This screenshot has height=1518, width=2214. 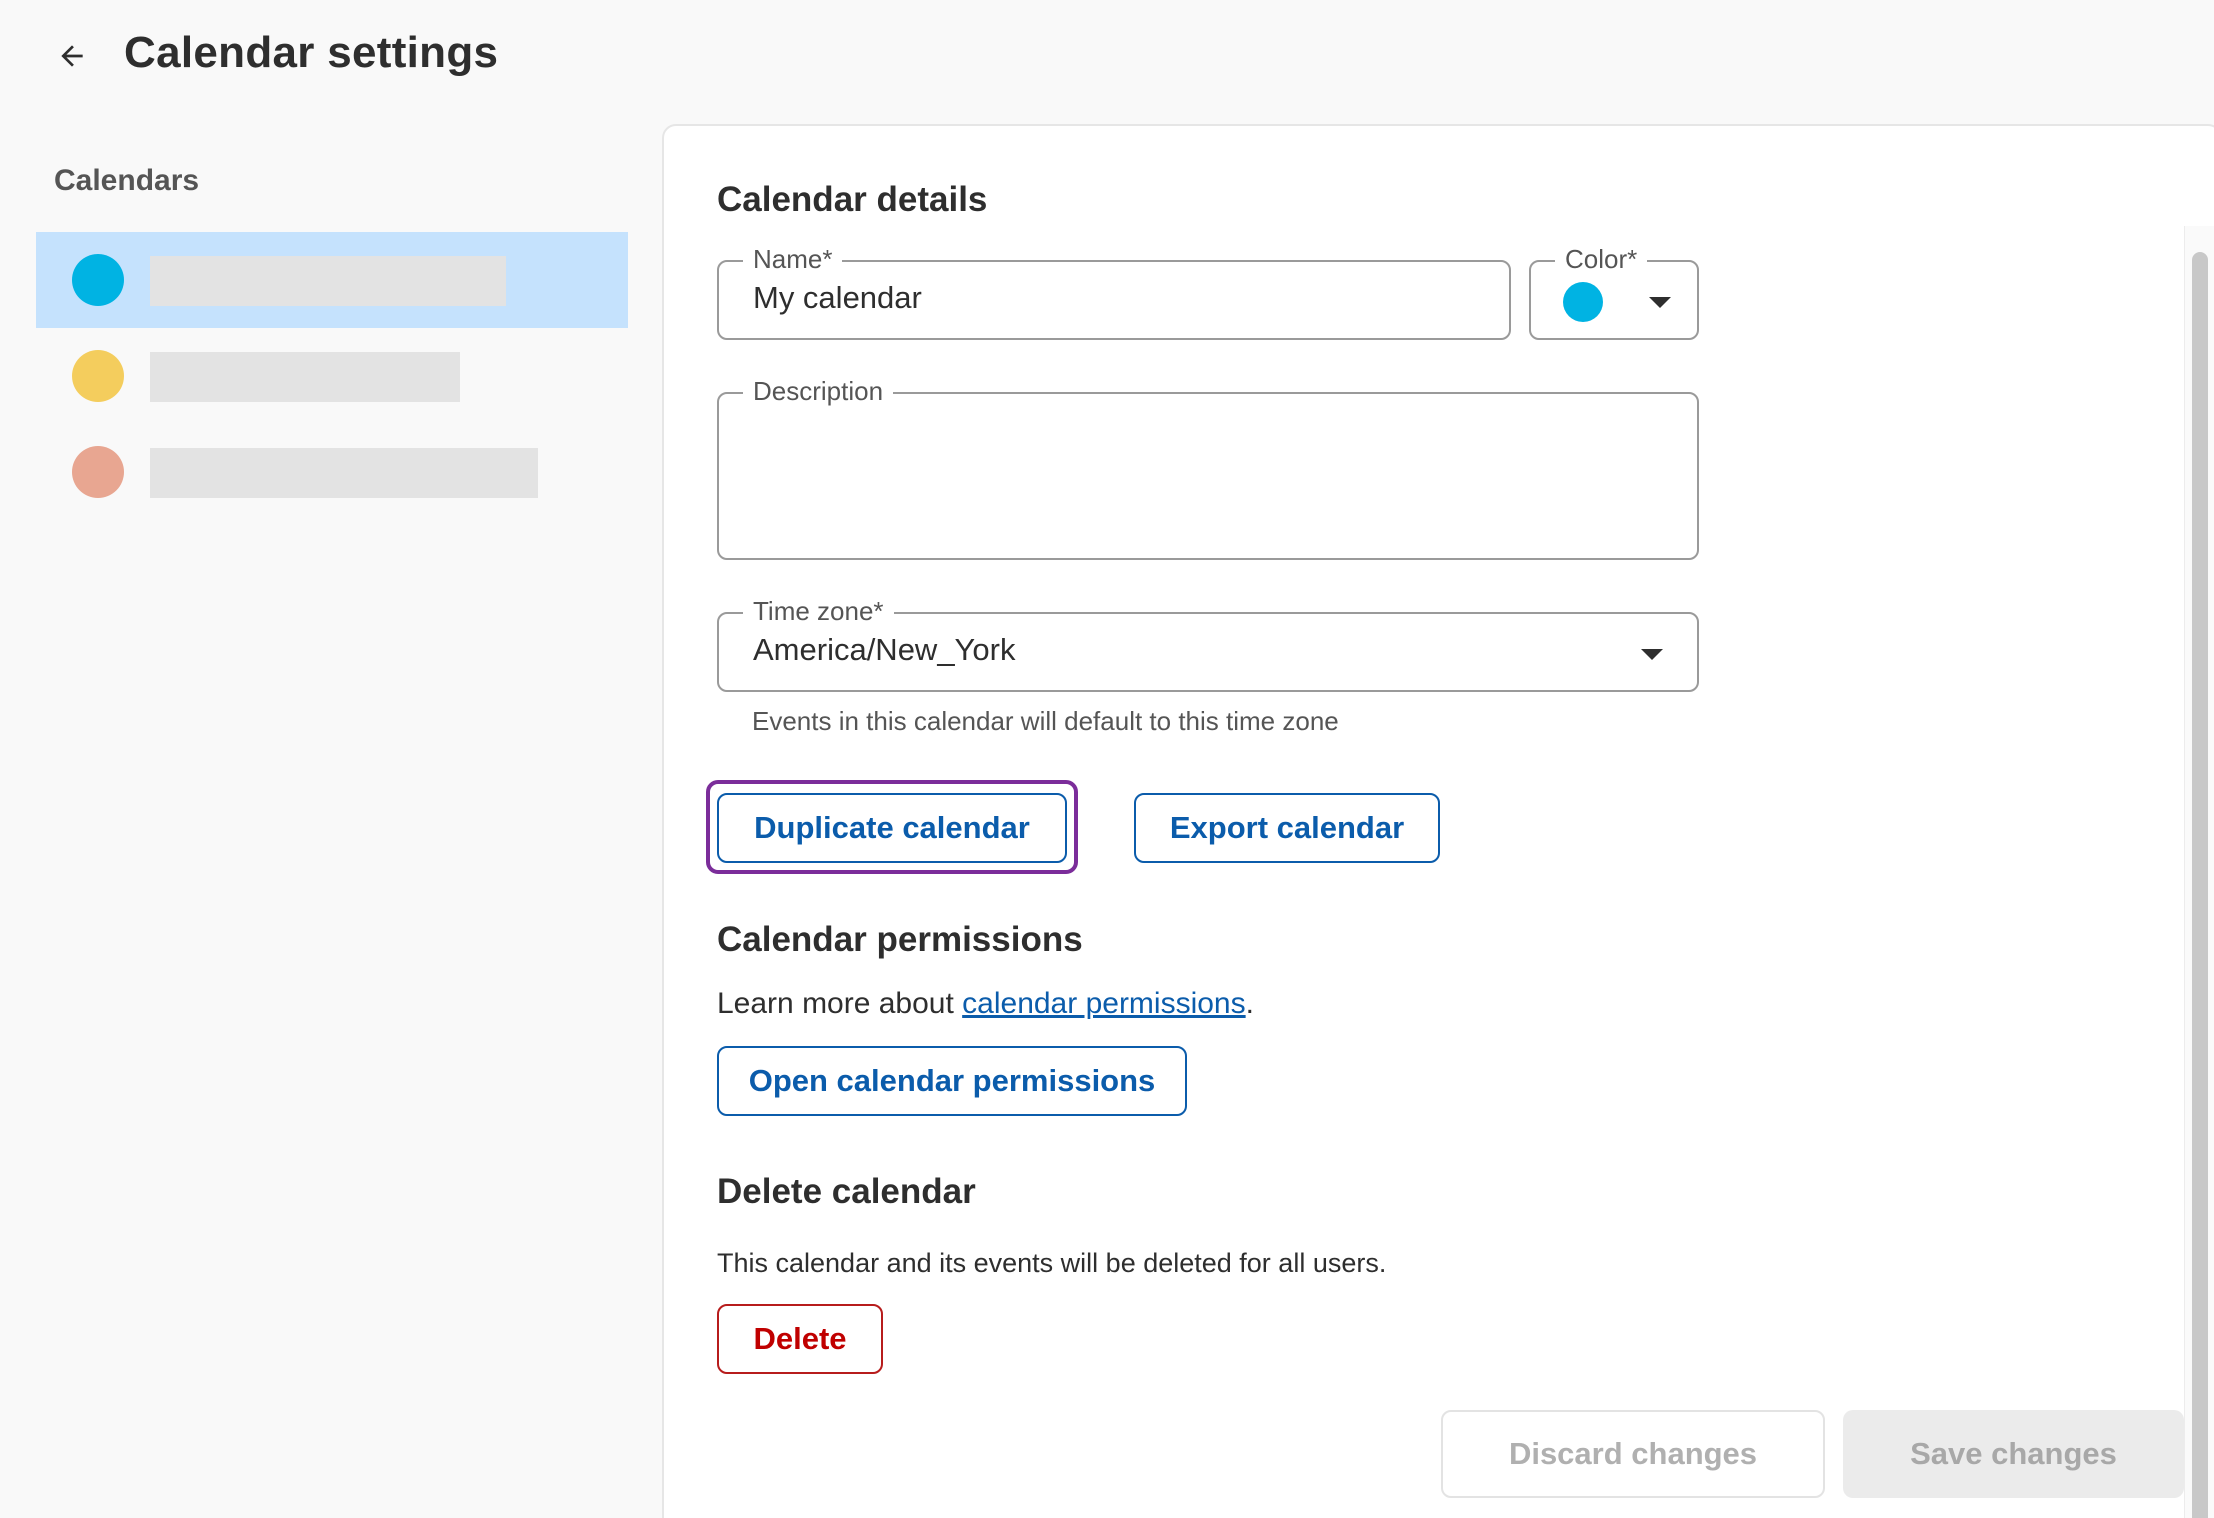 I want to click on description-field-label: Description, so click(x=818, y=391).